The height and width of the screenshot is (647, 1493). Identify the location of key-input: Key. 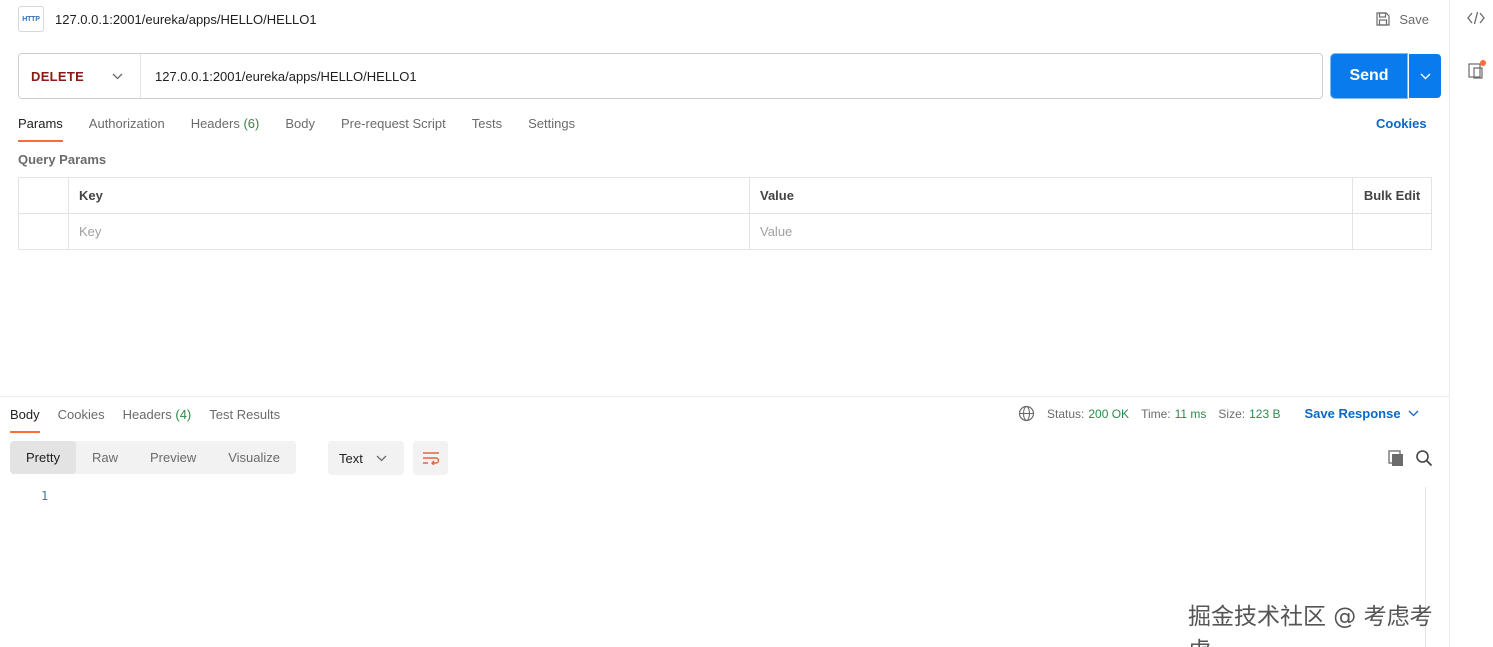
(409, 231).